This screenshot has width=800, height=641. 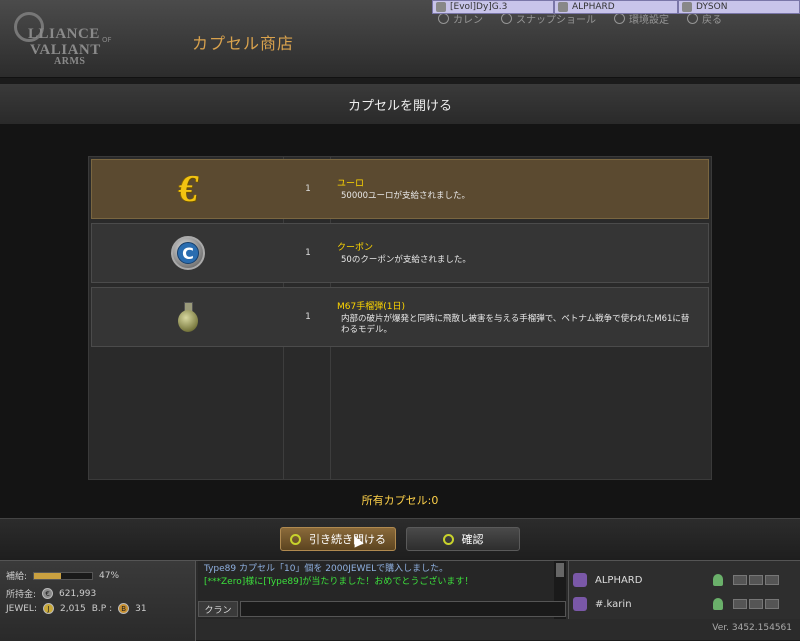 What do you see at coordinates (21, 595) in the screenshot?
I see `money-label: 所持金:` at bounding box center [21, 595].